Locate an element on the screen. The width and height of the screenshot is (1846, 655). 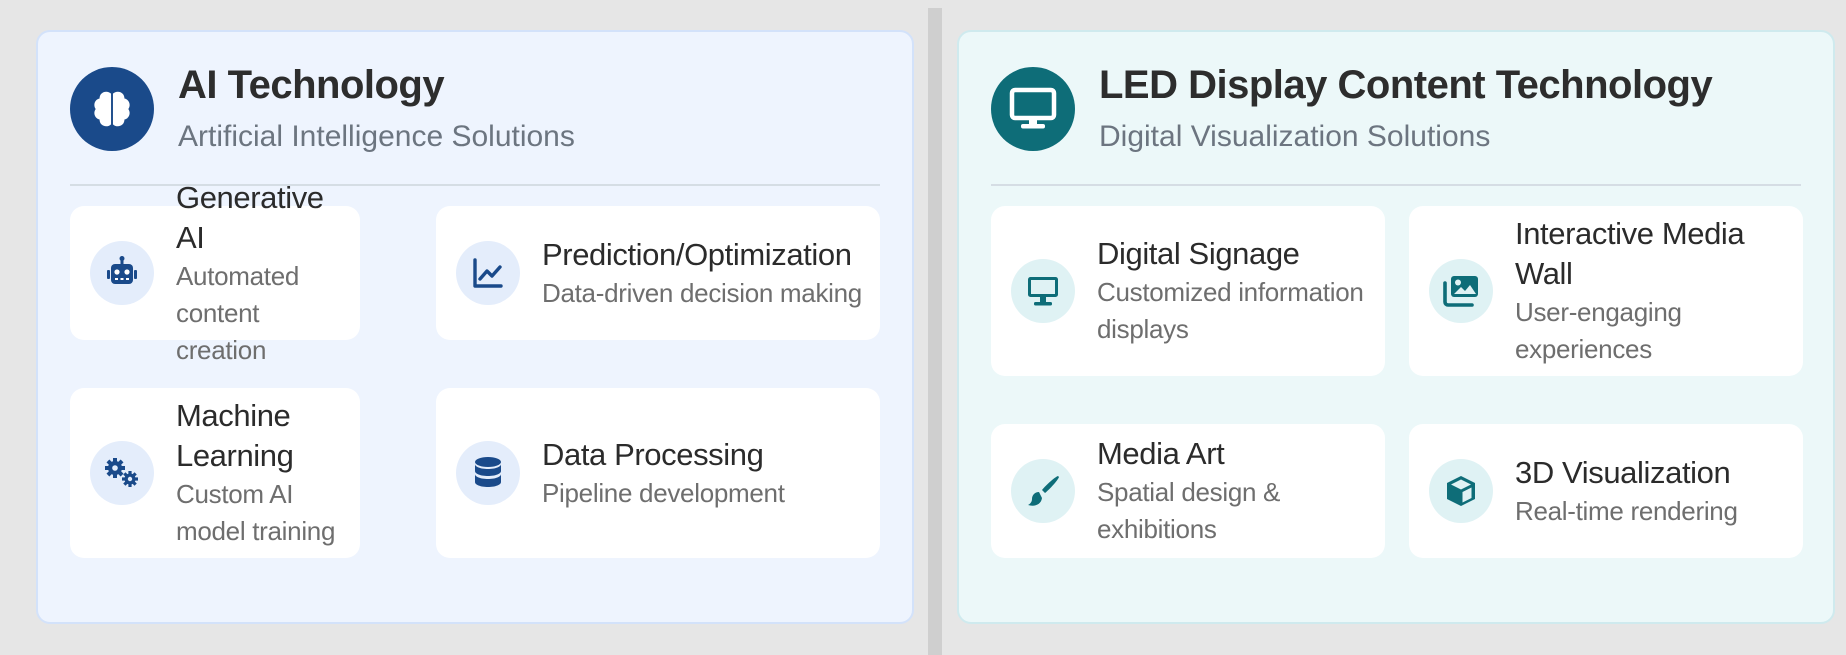
panel-divider is located at coordinates (935, 331).